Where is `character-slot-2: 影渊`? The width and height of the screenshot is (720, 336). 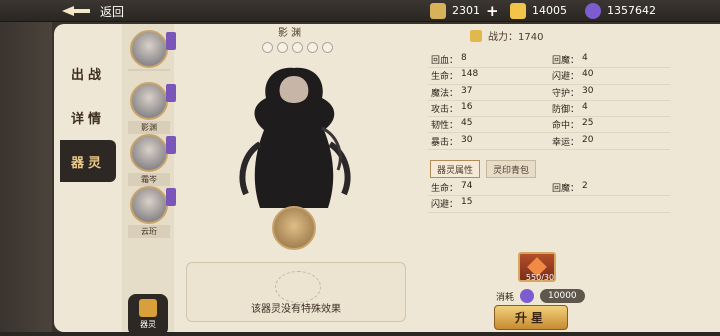
character-slot-2: 影渊 is located at coordinates (152, 108).